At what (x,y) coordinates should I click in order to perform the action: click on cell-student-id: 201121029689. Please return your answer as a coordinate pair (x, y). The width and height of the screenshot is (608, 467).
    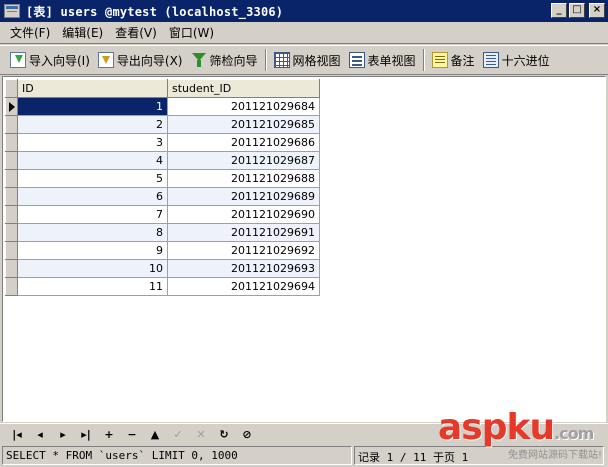
    Looking at the image, I should click on (243, 196).